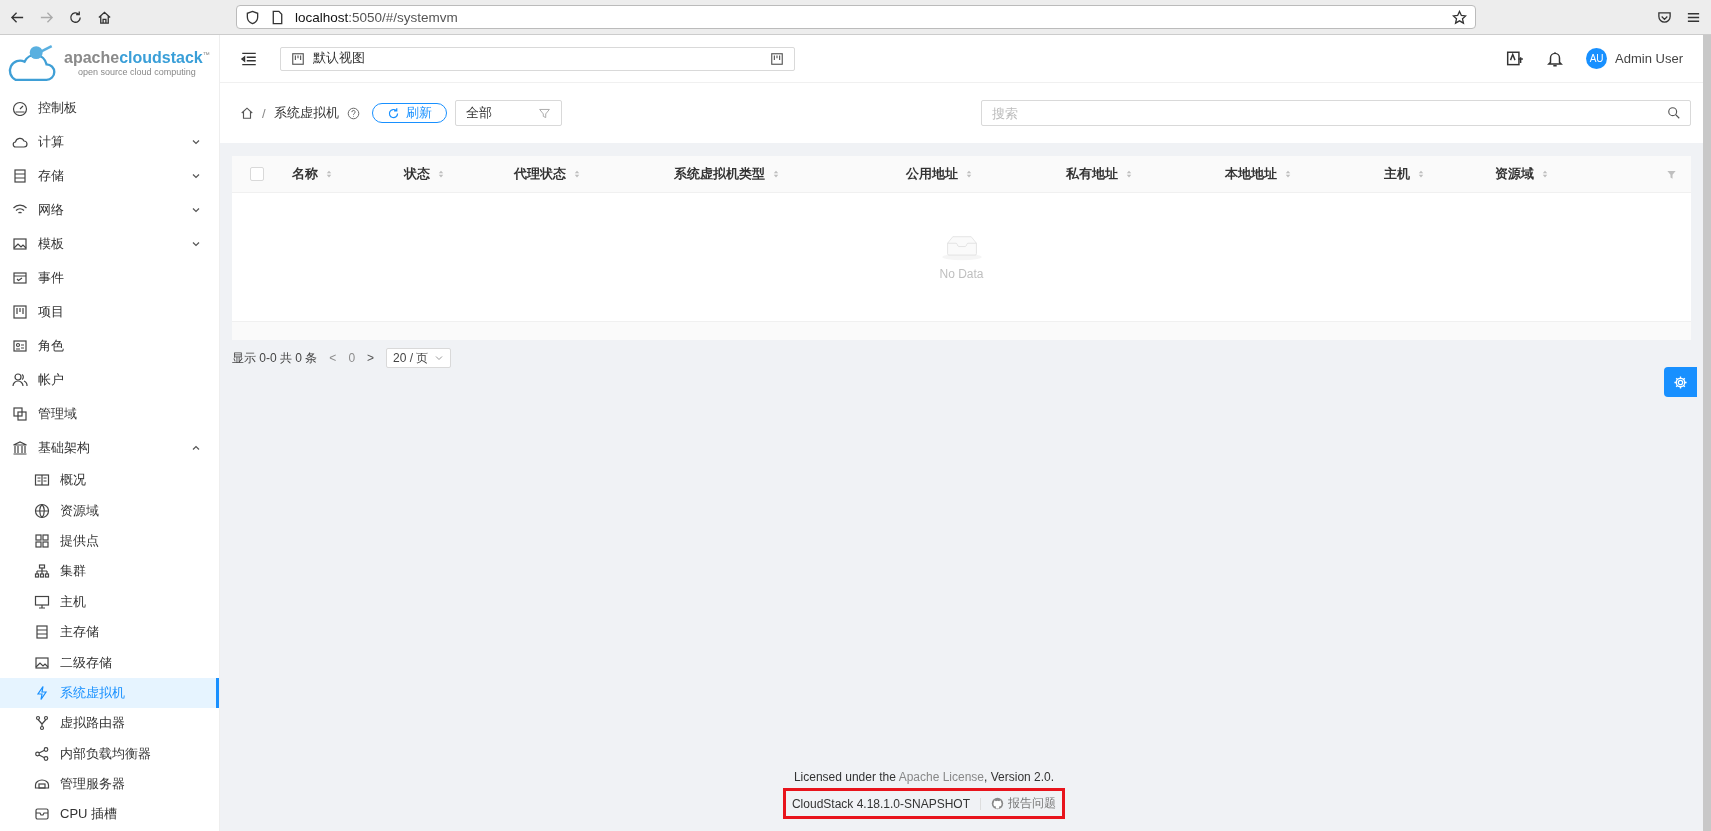 This screenshot has width=1711, height=831. What do you see at coordinates (109, 176) in the screenshot?
I see `sidebar-item: 存储` at bounding box center [109, 176].